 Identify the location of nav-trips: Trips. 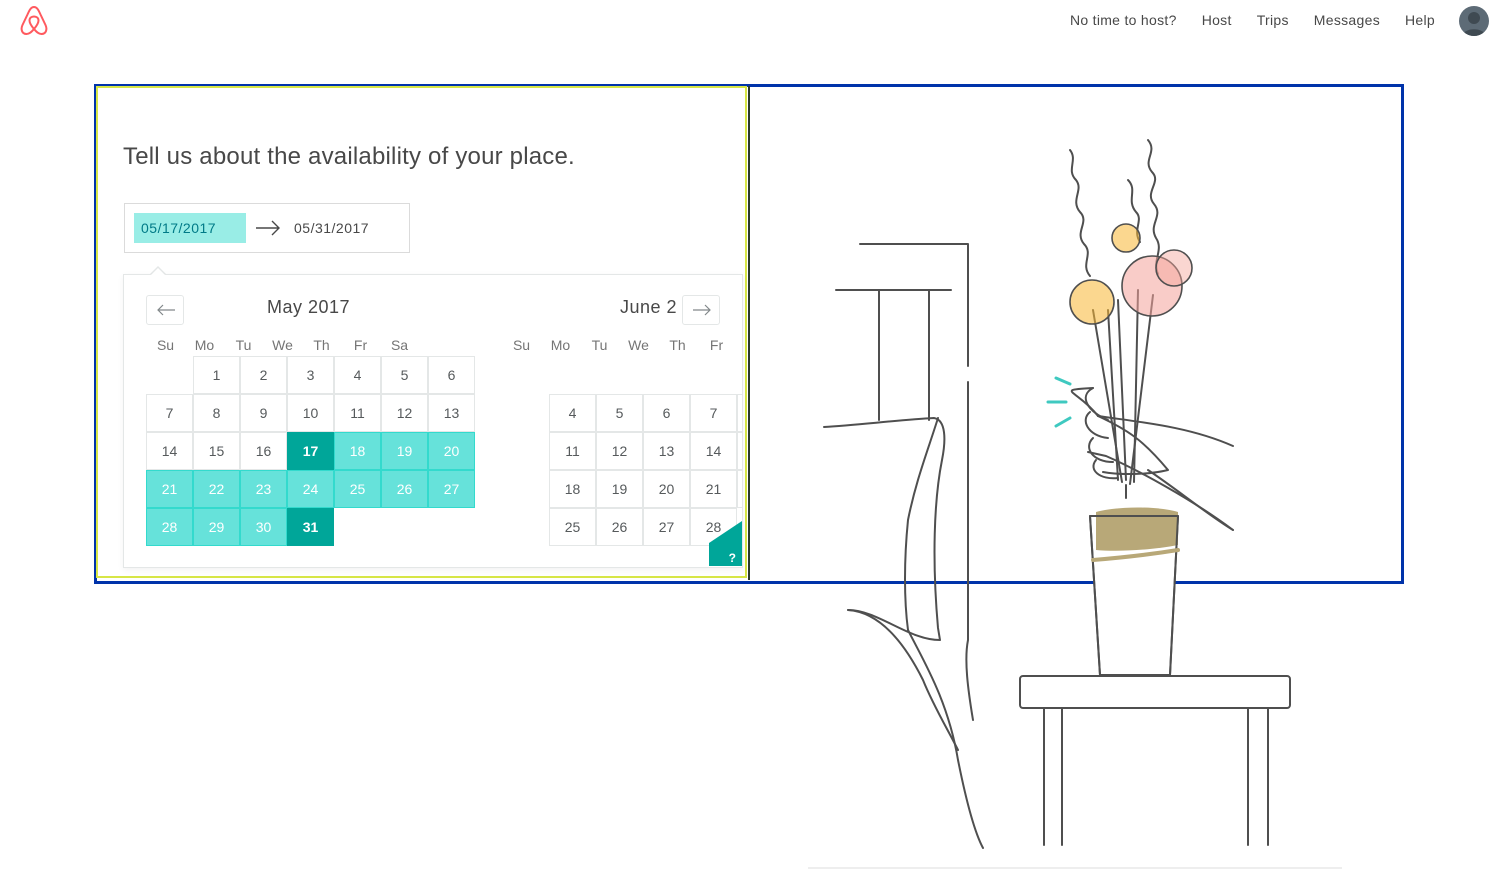
(1273, 20).